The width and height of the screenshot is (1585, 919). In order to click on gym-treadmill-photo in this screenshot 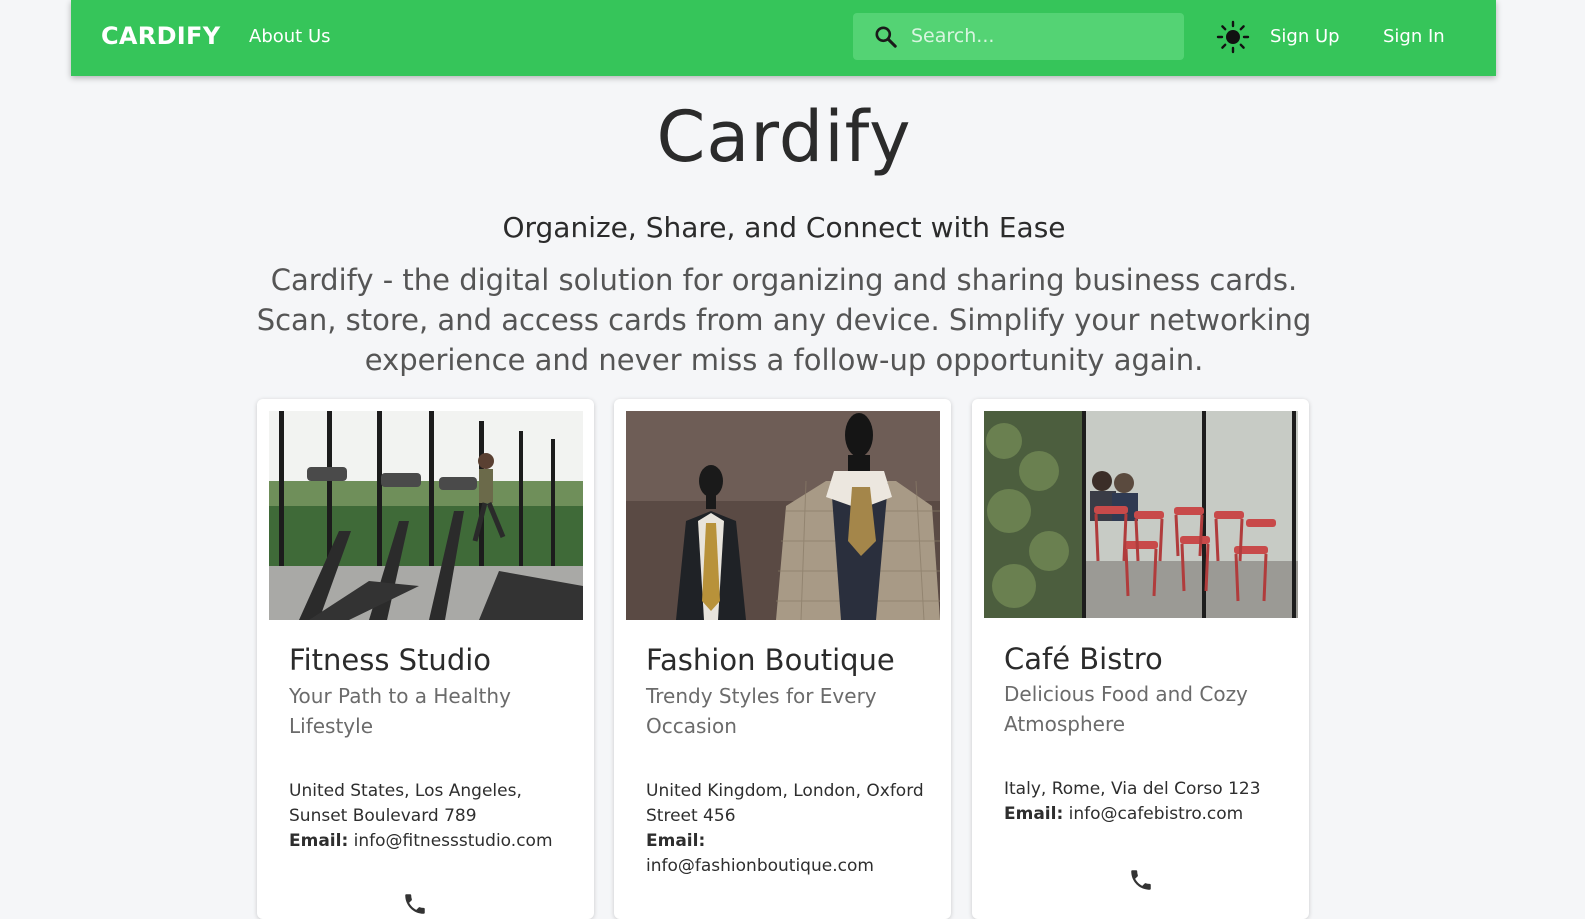, I will do `click(426, 515)`.